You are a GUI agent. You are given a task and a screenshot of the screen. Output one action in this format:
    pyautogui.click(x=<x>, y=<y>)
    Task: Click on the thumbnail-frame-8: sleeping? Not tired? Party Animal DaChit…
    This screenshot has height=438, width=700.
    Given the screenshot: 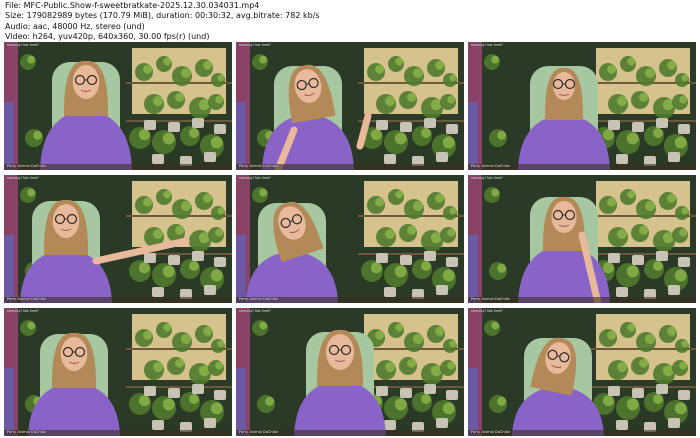 What is the action you would take?
    pyautogui.click(x=350, y=372)
    